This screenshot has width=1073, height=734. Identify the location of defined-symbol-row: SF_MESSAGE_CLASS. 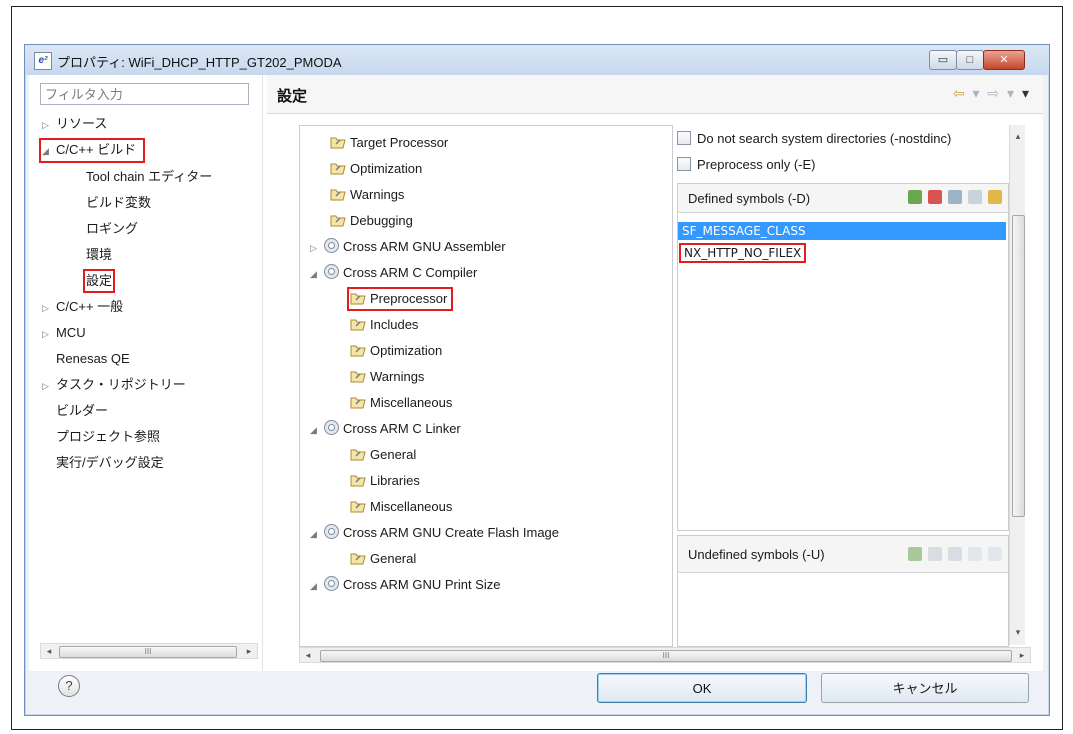
(842, 231).